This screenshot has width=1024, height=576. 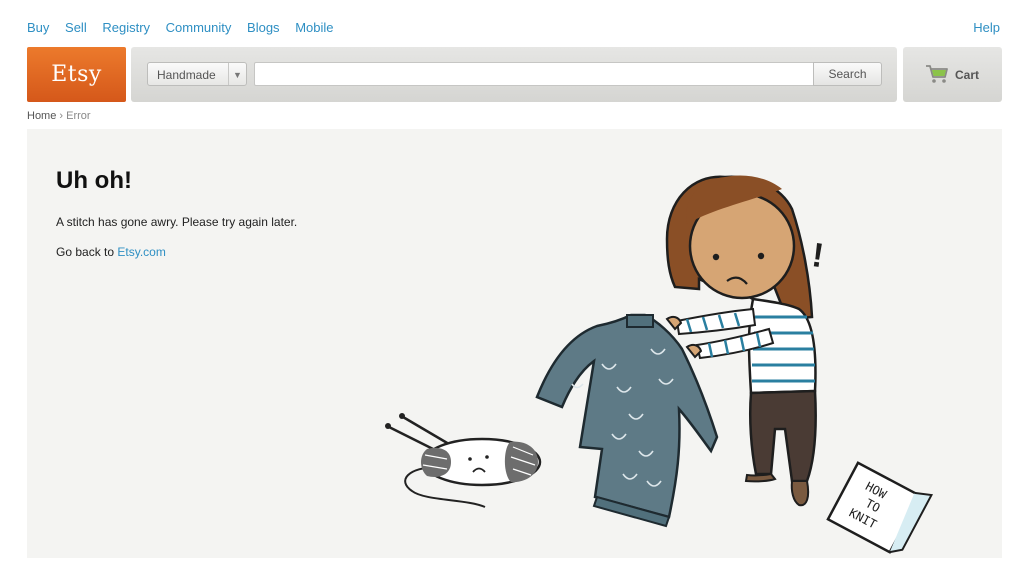 I want to click on search-bar: Handmade ▼ Search, so click(x=514, y=74).